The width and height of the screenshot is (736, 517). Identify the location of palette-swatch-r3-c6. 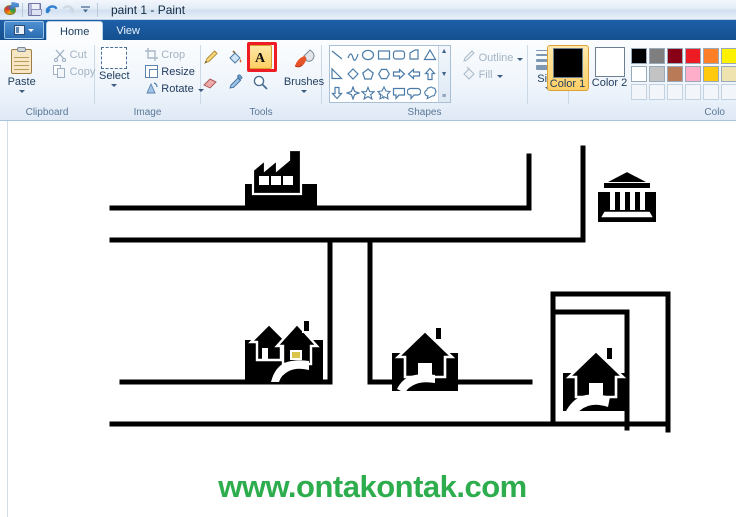
(728, 92).